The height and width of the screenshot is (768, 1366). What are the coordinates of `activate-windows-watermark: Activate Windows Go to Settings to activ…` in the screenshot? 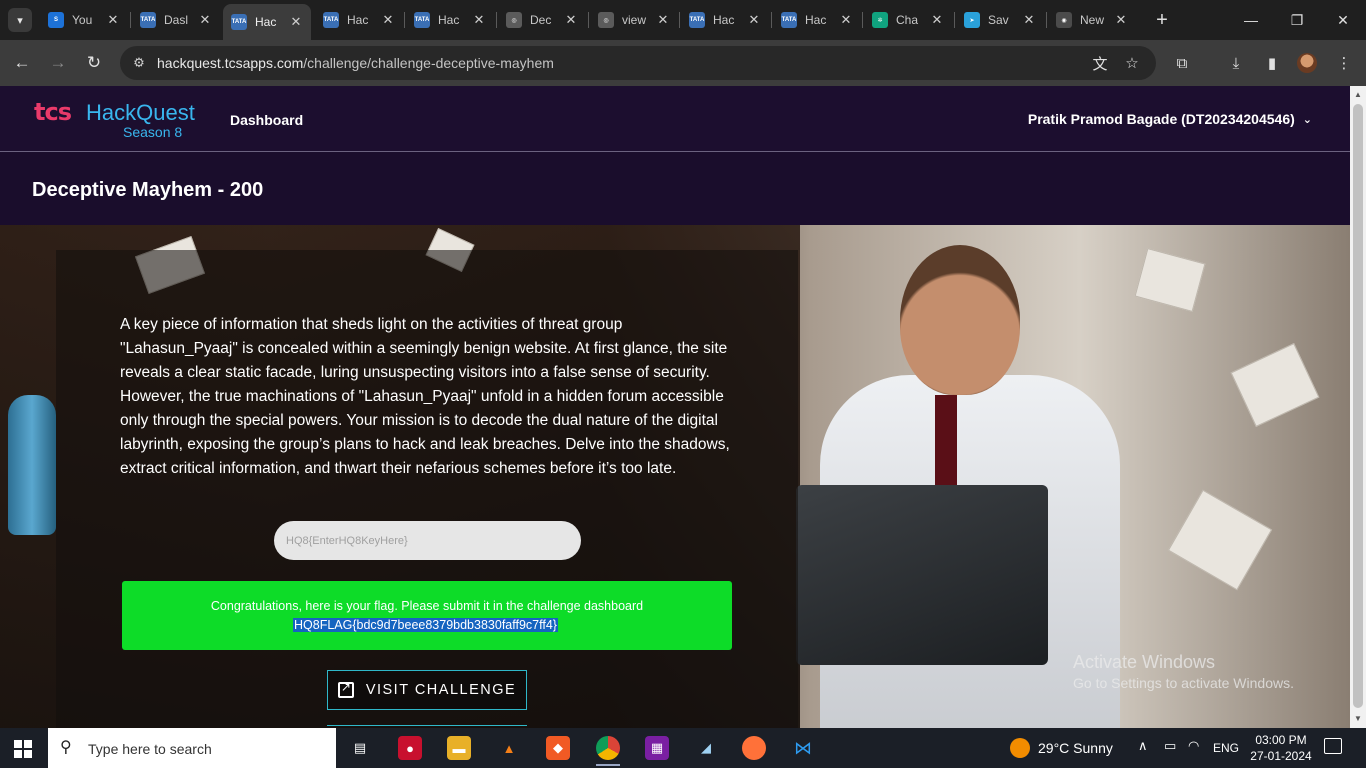 It's located at (1183, 671).